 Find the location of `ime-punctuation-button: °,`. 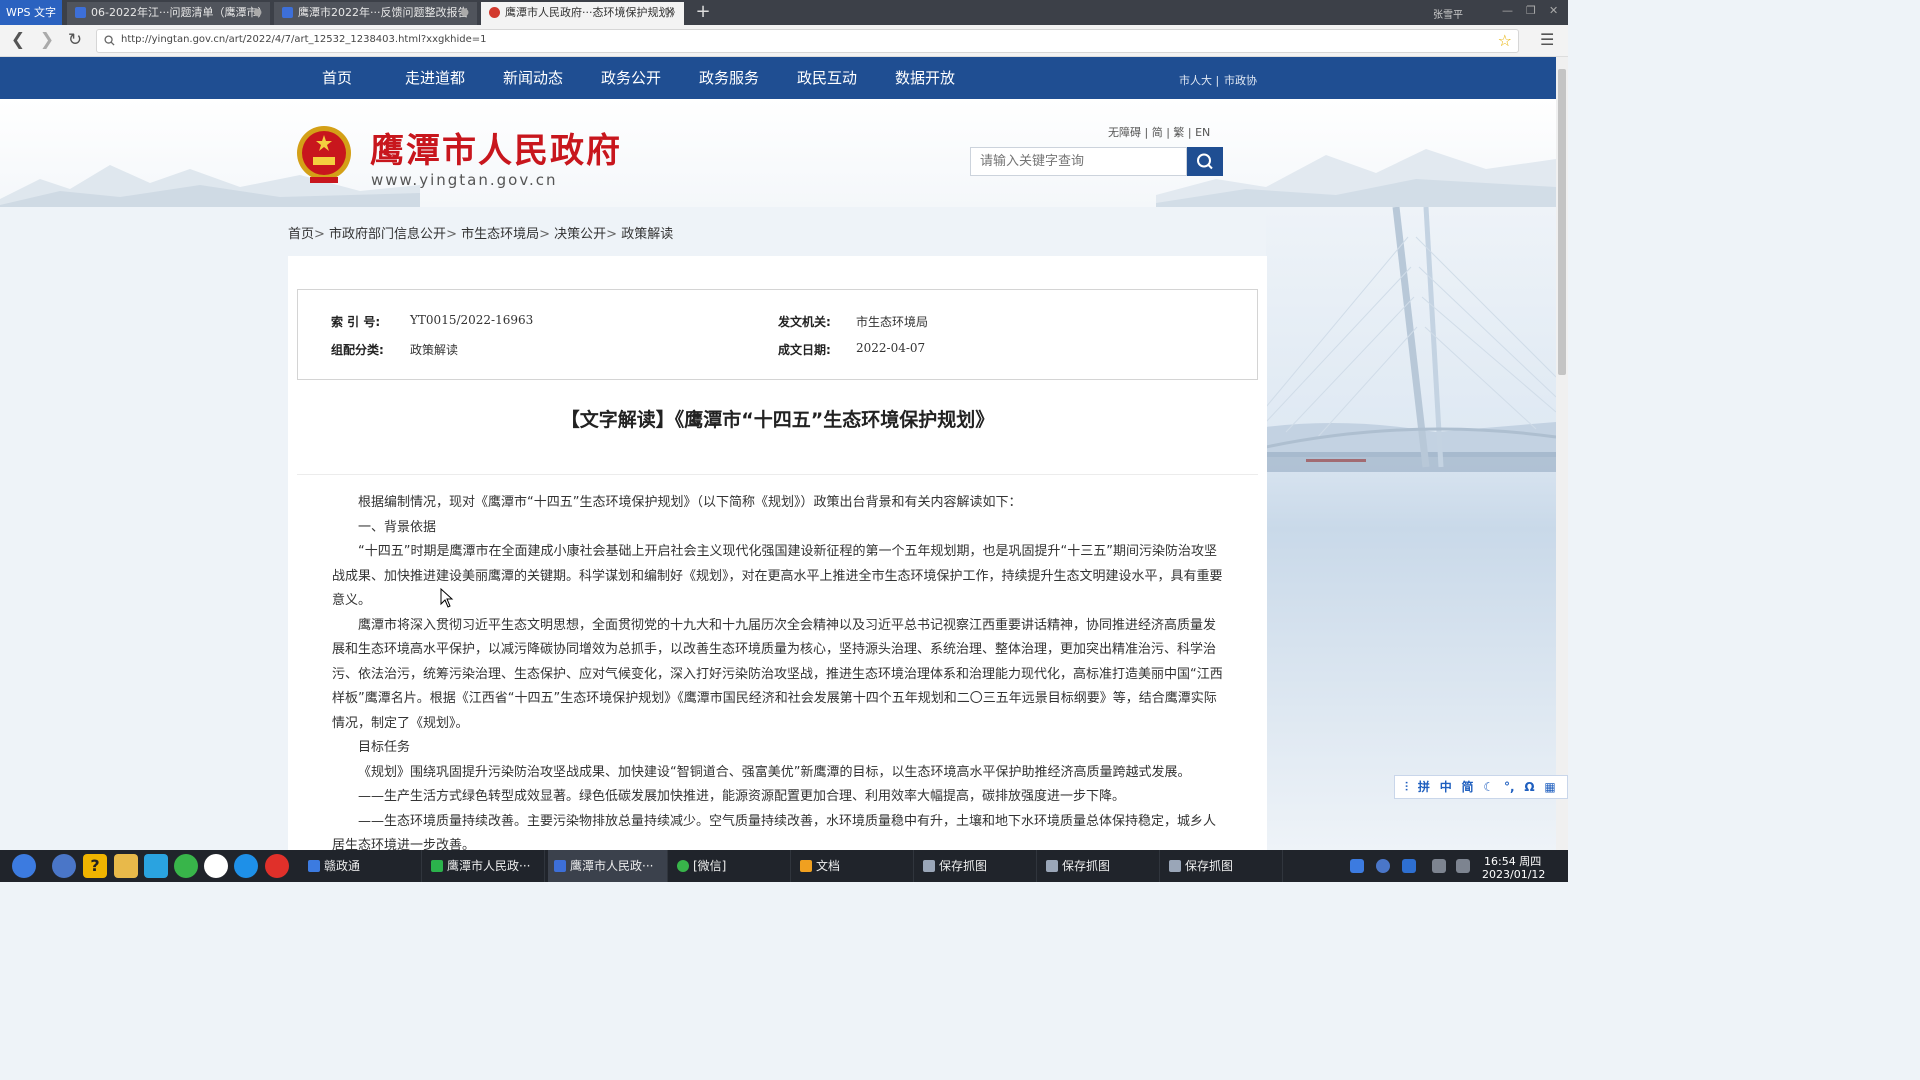

ime-punctuation-button: °, is located at coordinates (1509, 787).